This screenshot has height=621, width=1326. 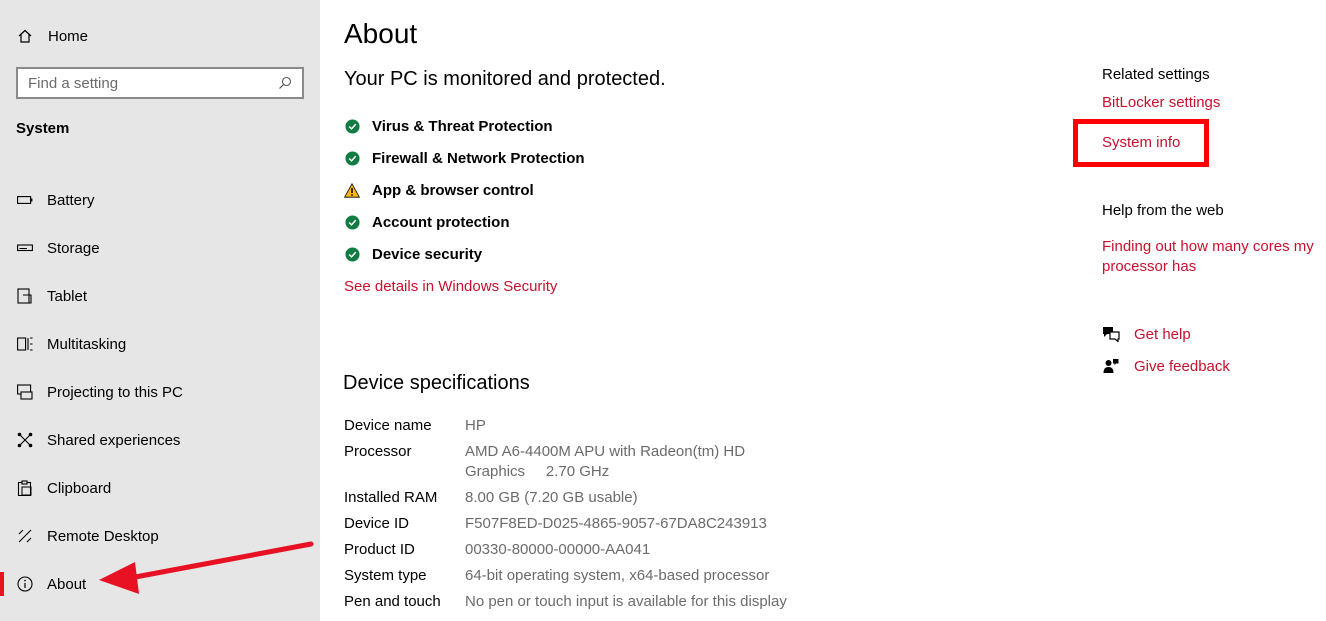 What do you see at coordinates (478, 158) in the screenshot?
I see `protection-label: Firewall & Network Protection` at bounding box center [478, 158].